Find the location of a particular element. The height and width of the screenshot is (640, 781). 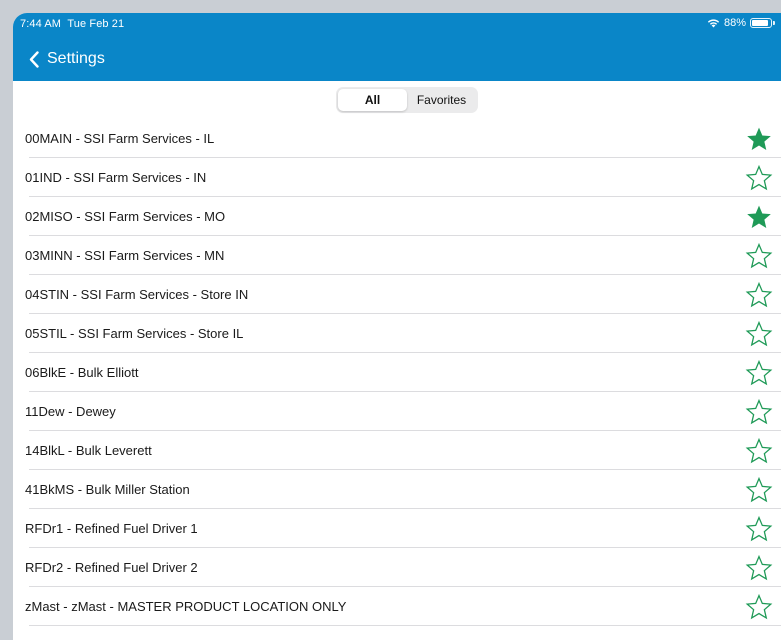

location-row: 06BlkE - Bulk Elliott is located at coordinates (397, 372).